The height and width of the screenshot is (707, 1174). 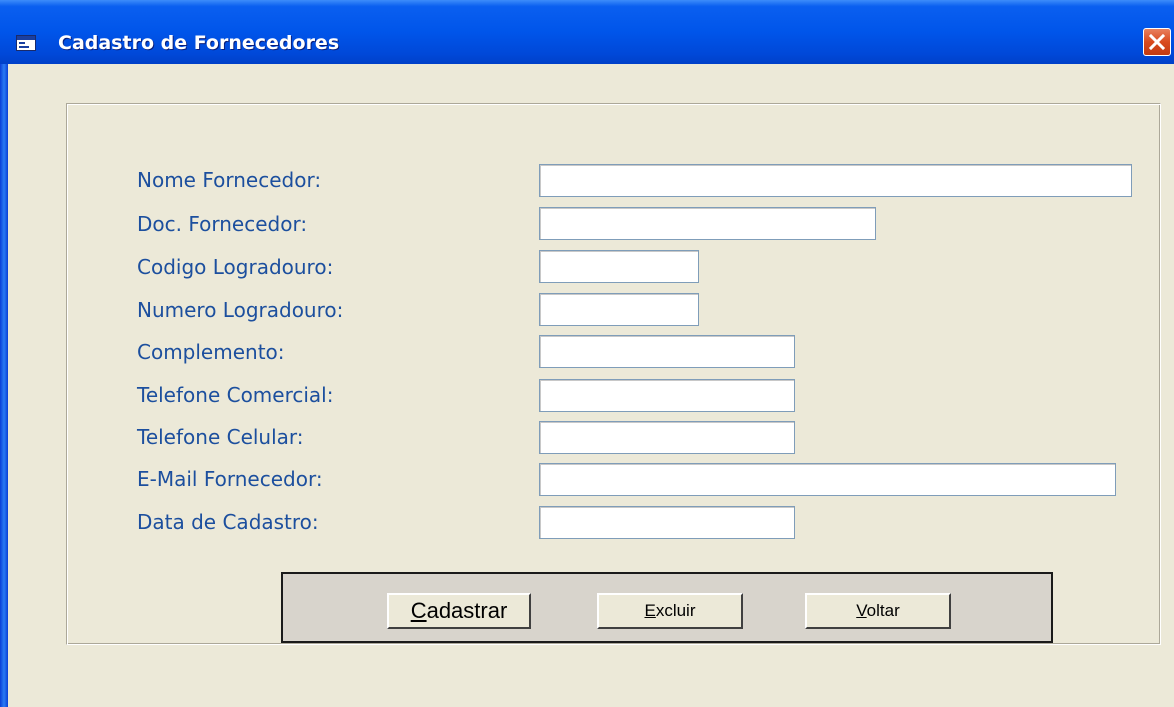 I want to click on label-doc-fornecedor: Doc. Fornecedor:, so click(x=222, y=224).